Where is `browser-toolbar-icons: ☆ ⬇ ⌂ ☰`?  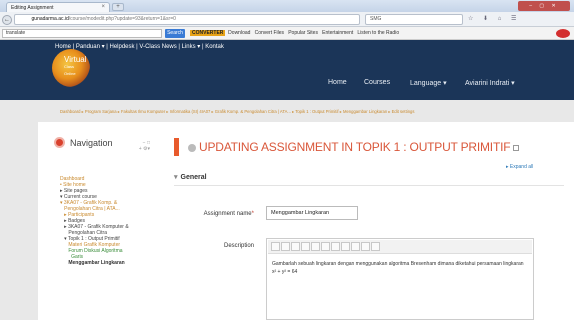 browser-toolbar-icons: ☆ ⬇ ⌂ ☰ is located at coordinates (520, 19).